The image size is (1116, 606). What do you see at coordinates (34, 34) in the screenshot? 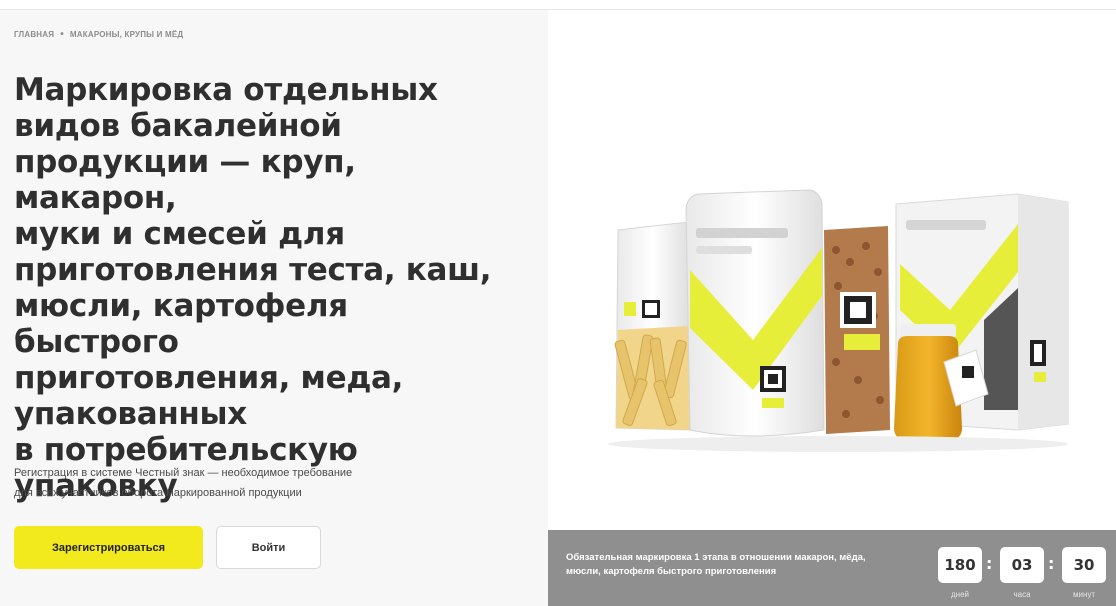
I see `breadcrumb-home-link: ГЛАВНАЯ` at bounding box center [34, 34].